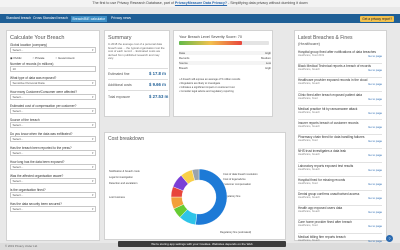  I want to click on calc-field-7: Select... ▾, so click(53, 153).